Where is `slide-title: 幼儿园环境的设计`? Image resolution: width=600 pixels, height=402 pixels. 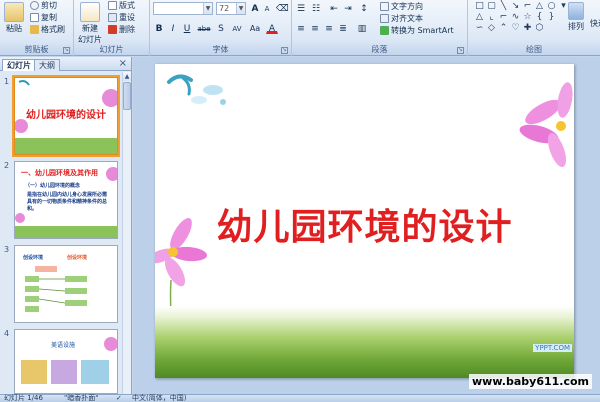
slide-title: 幼儿园环境的设计 is located at coordinates (364, 224).